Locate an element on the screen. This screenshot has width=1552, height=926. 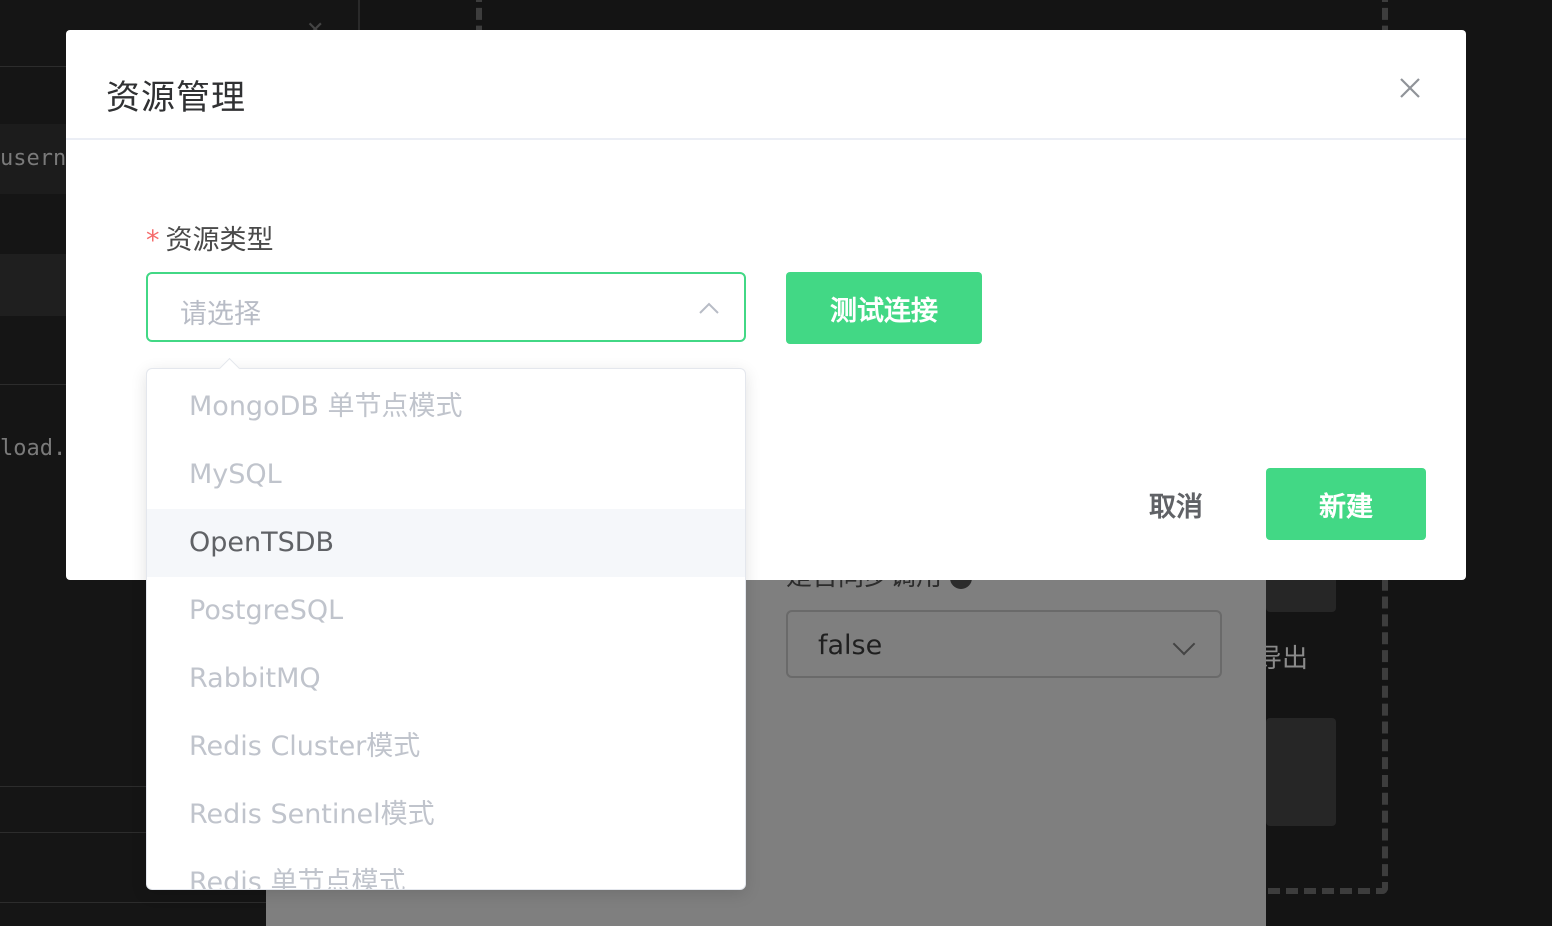
dropdown-option-mongodb: MongoDB 单节点模式 is located at coordinates (446, 405).